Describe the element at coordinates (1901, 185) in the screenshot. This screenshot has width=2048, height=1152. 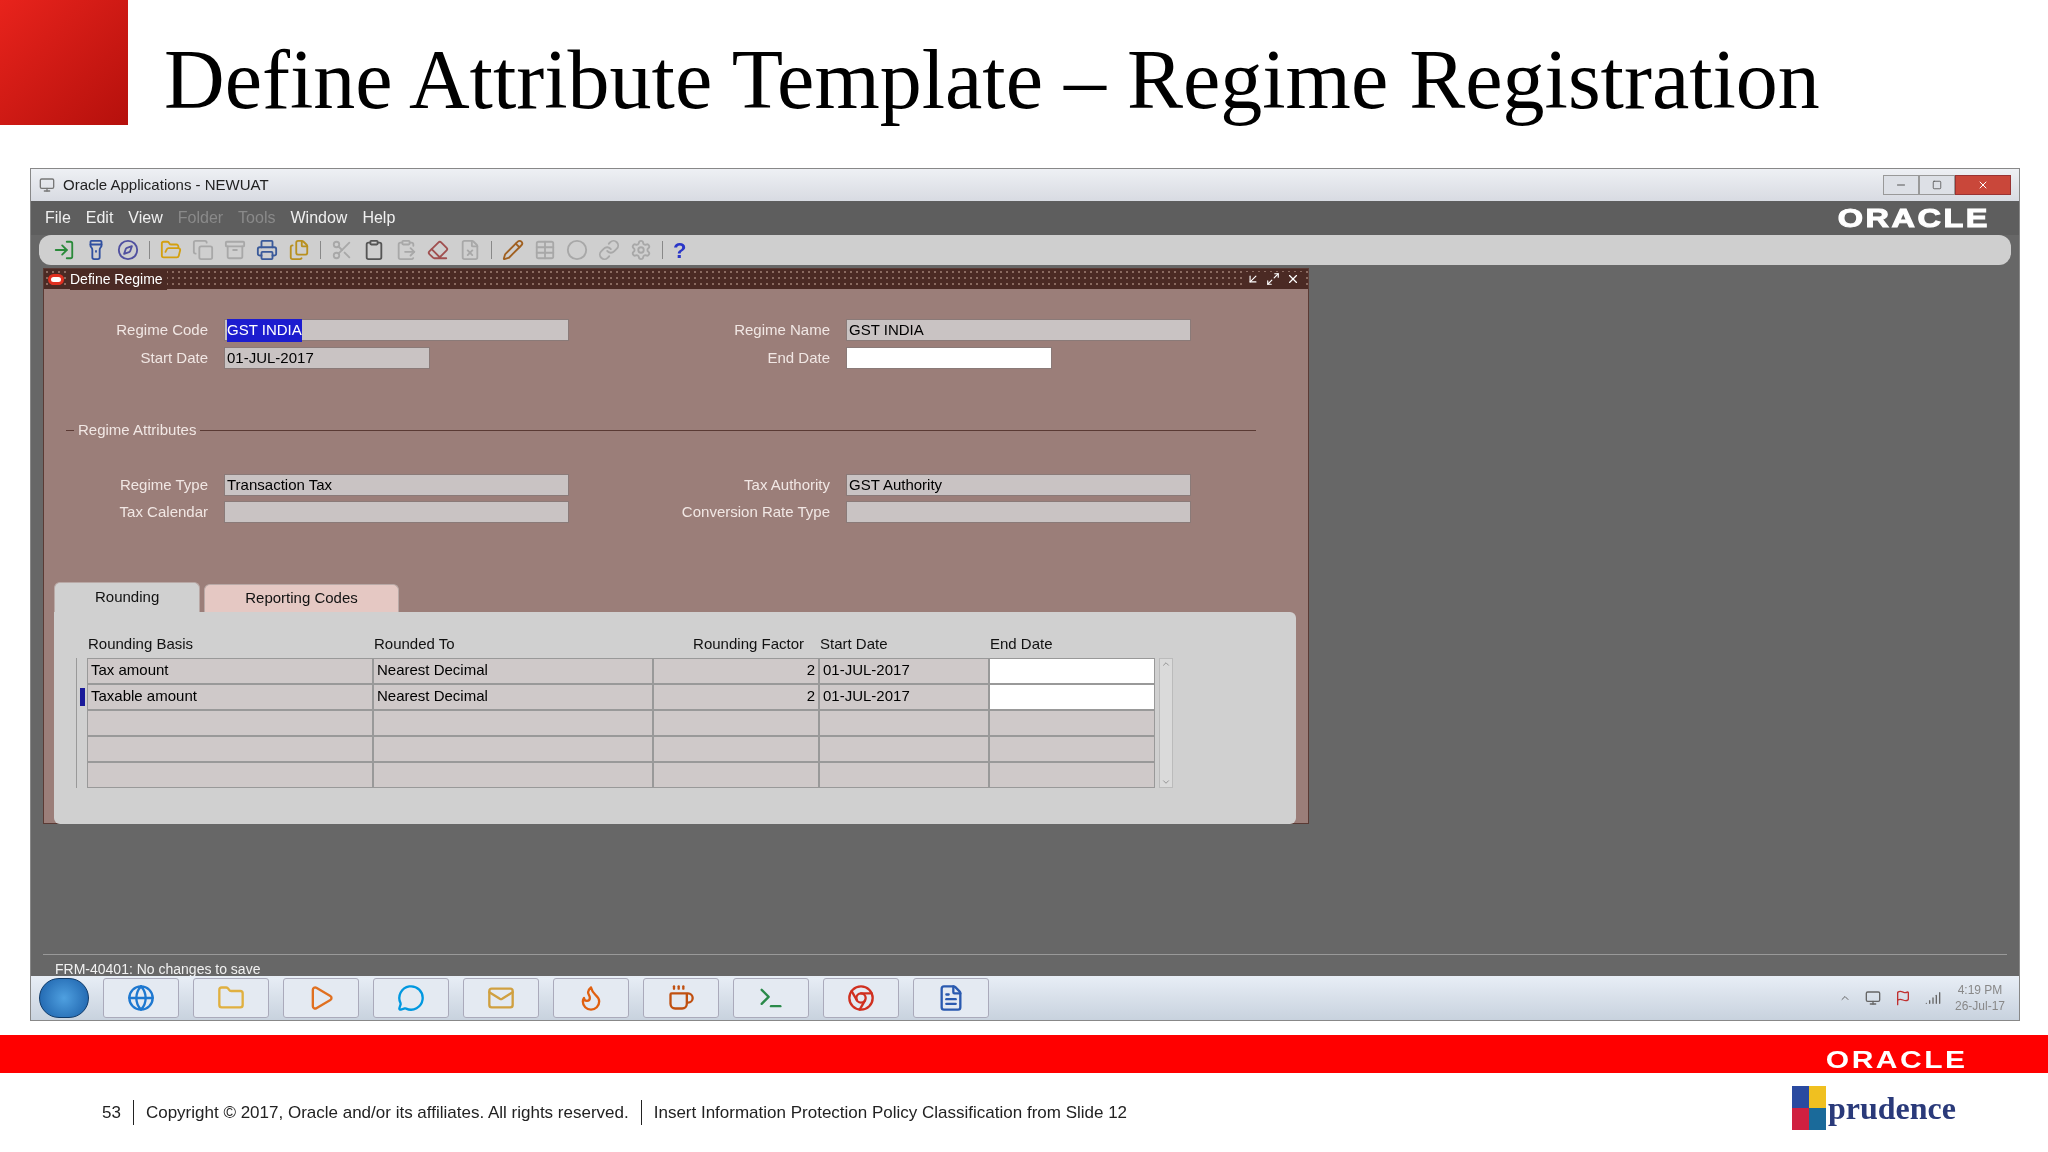
I see `minimize-button` at that location.